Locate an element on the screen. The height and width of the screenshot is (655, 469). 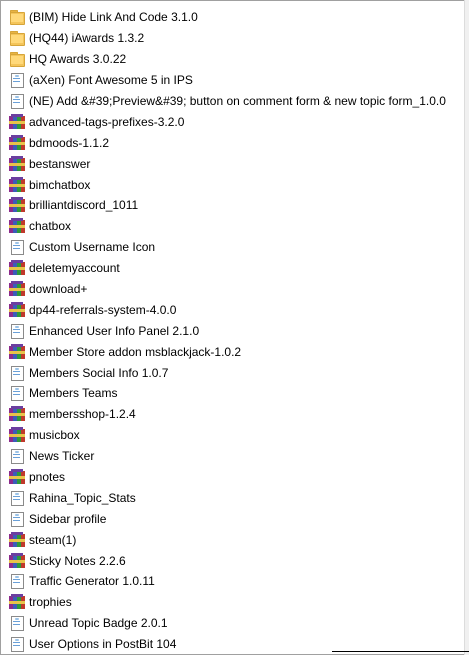
file-item: dp44-referrals-system-4.0.0 is located at coordinates (227, 309).